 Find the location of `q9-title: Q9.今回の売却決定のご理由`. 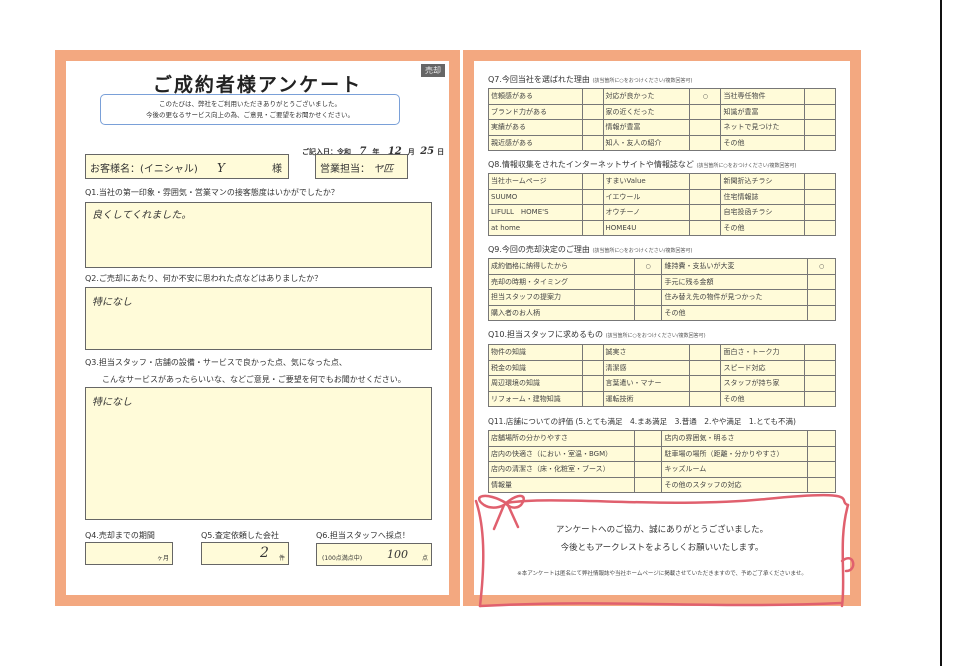

q9-title: Q9.今回の売却決定のご理由 is located at coordinates (539, 249).